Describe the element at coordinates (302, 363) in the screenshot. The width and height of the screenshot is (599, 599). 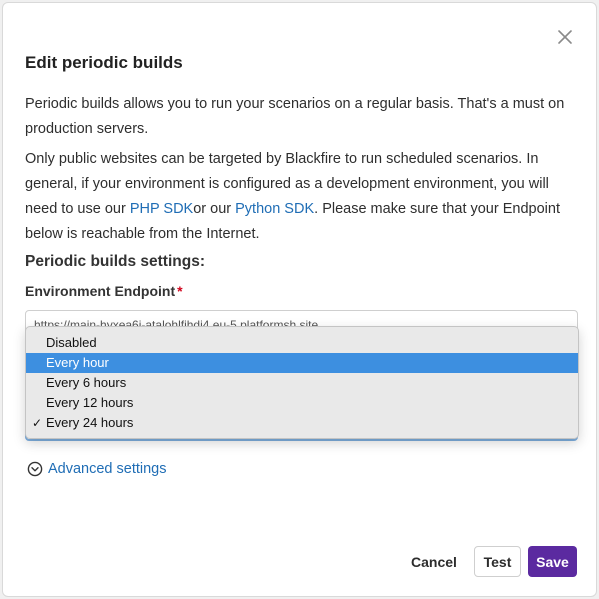
I see `option-every-hour: Every hour` at that location.